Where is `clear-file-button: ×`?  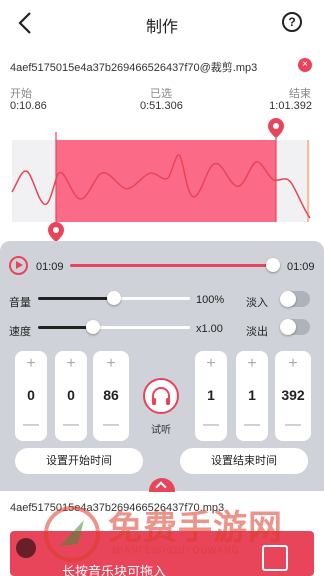
clear-file-button: × is located at coordinates (305, 65).